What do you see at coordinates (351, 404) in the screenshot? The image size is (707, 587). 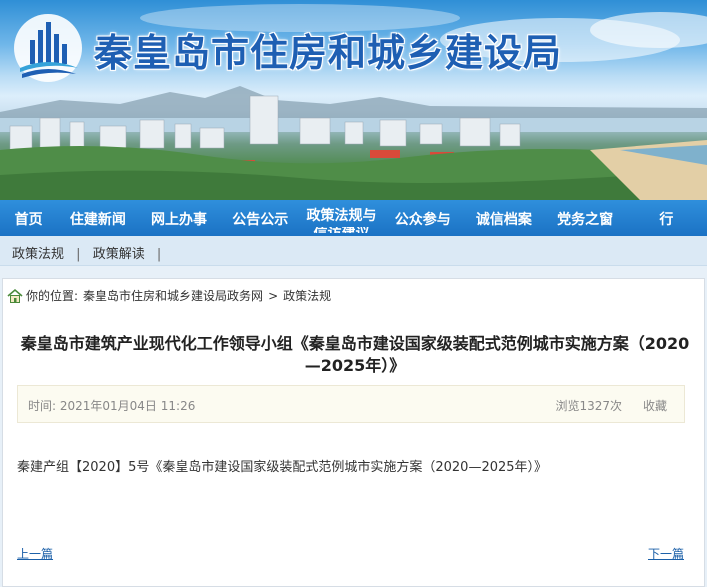 I see `article-meta-bar: 时间: 2021年01月04日 11:26 浏览1327次 收藏` at bounding box center [351, 404].